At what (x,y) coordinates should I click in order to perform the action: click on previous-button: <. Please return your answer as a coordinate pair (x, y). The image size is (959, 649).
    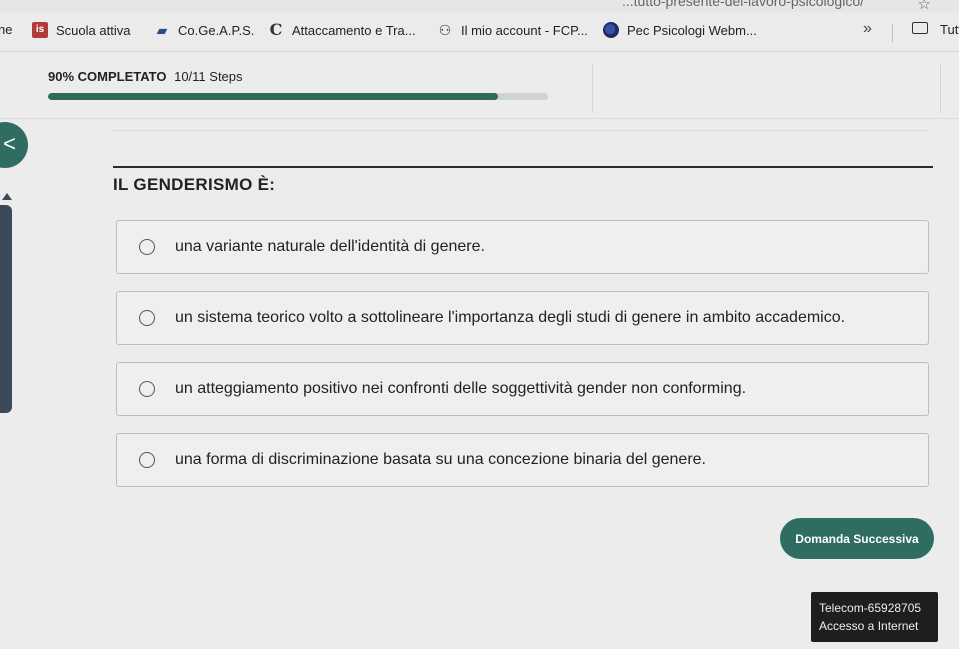
    Looking at the image, I should click on (14, 145).